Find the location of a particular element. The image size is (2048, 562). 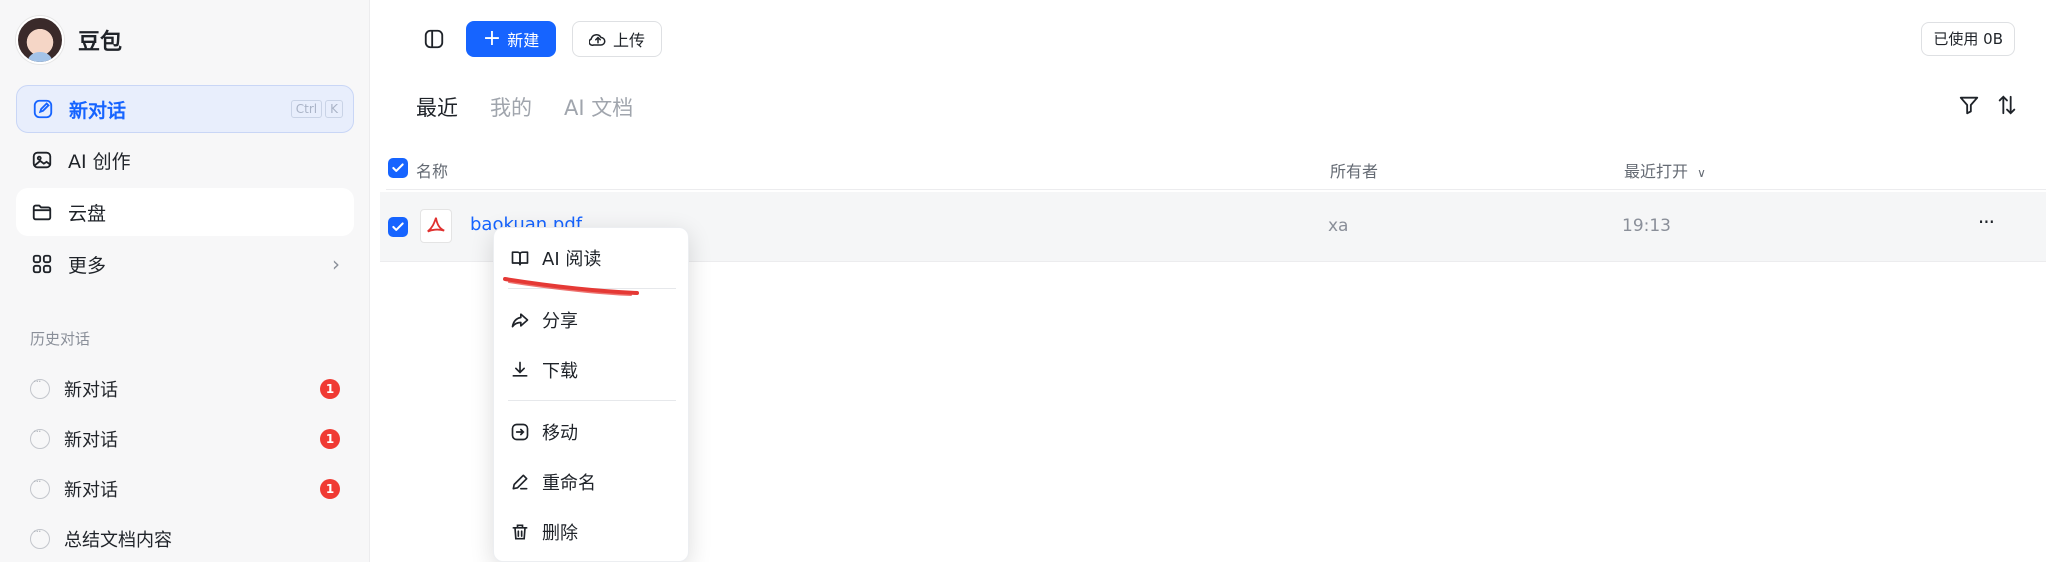

table-header: 名称 所有者 最近打开 ∨ is located at coordinates (1216, 170).